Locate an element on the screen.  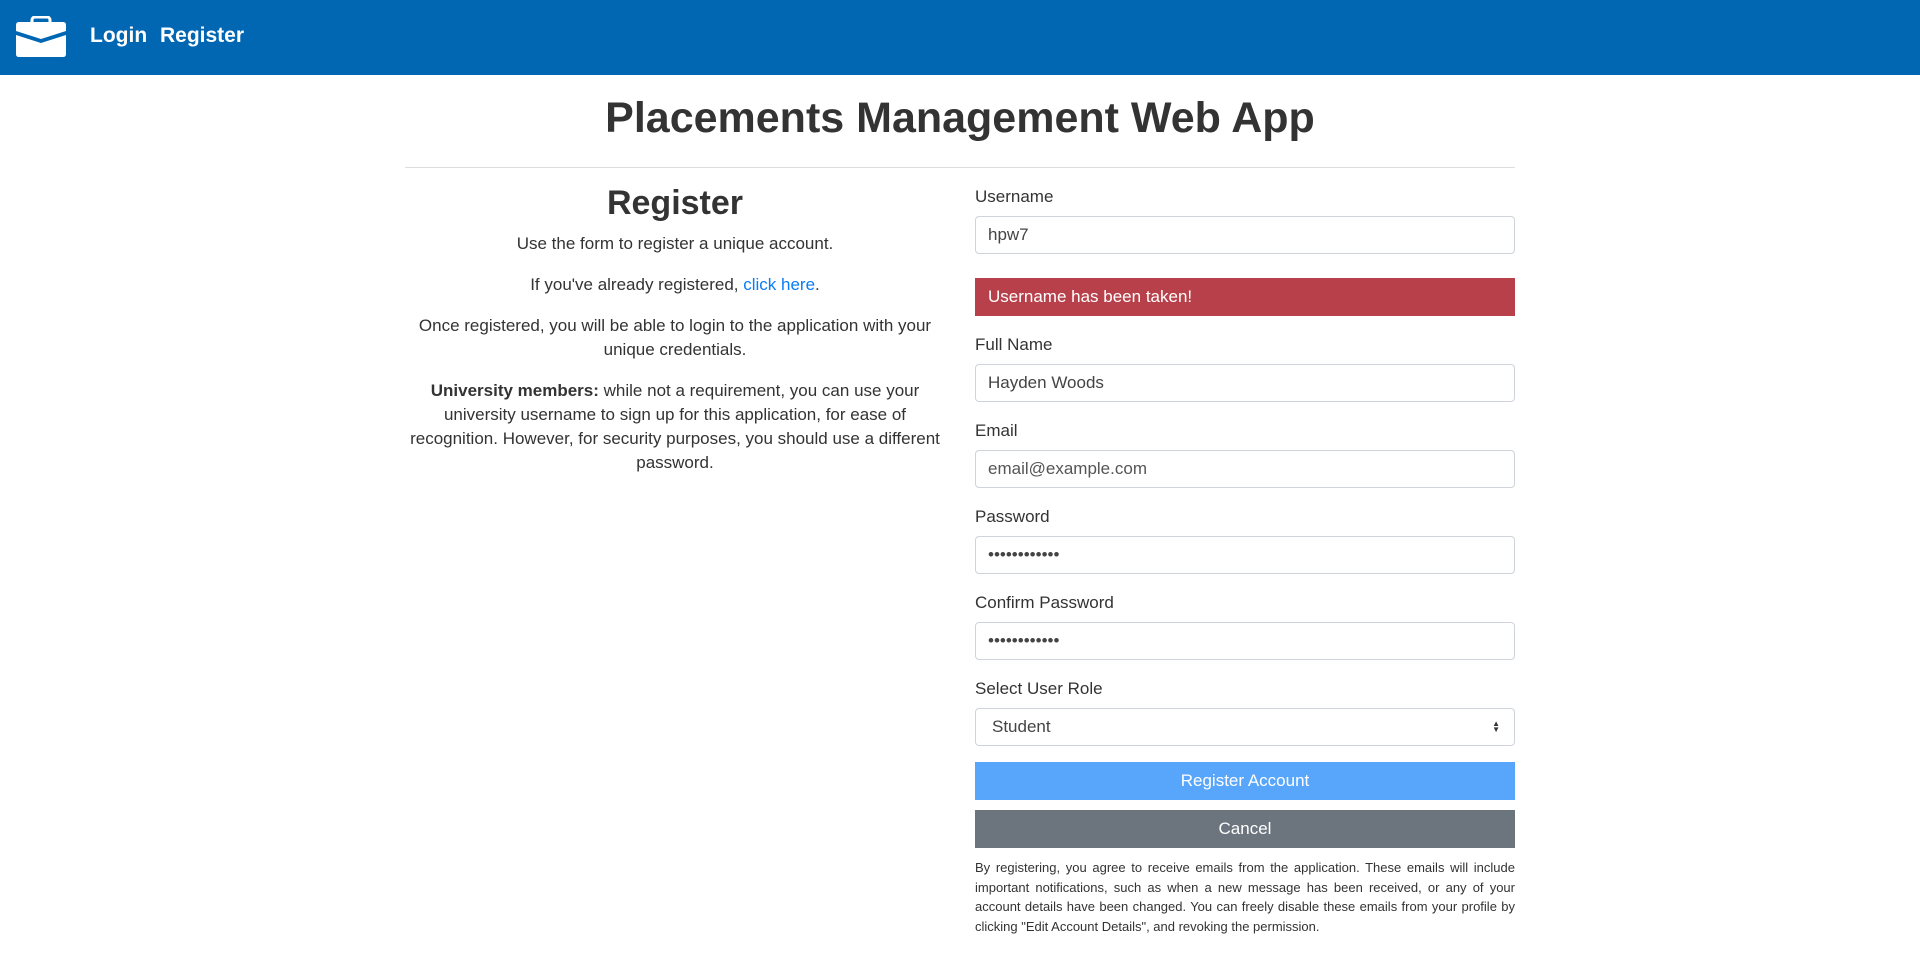
briefcase-icon is located at coordinates (41, 36).